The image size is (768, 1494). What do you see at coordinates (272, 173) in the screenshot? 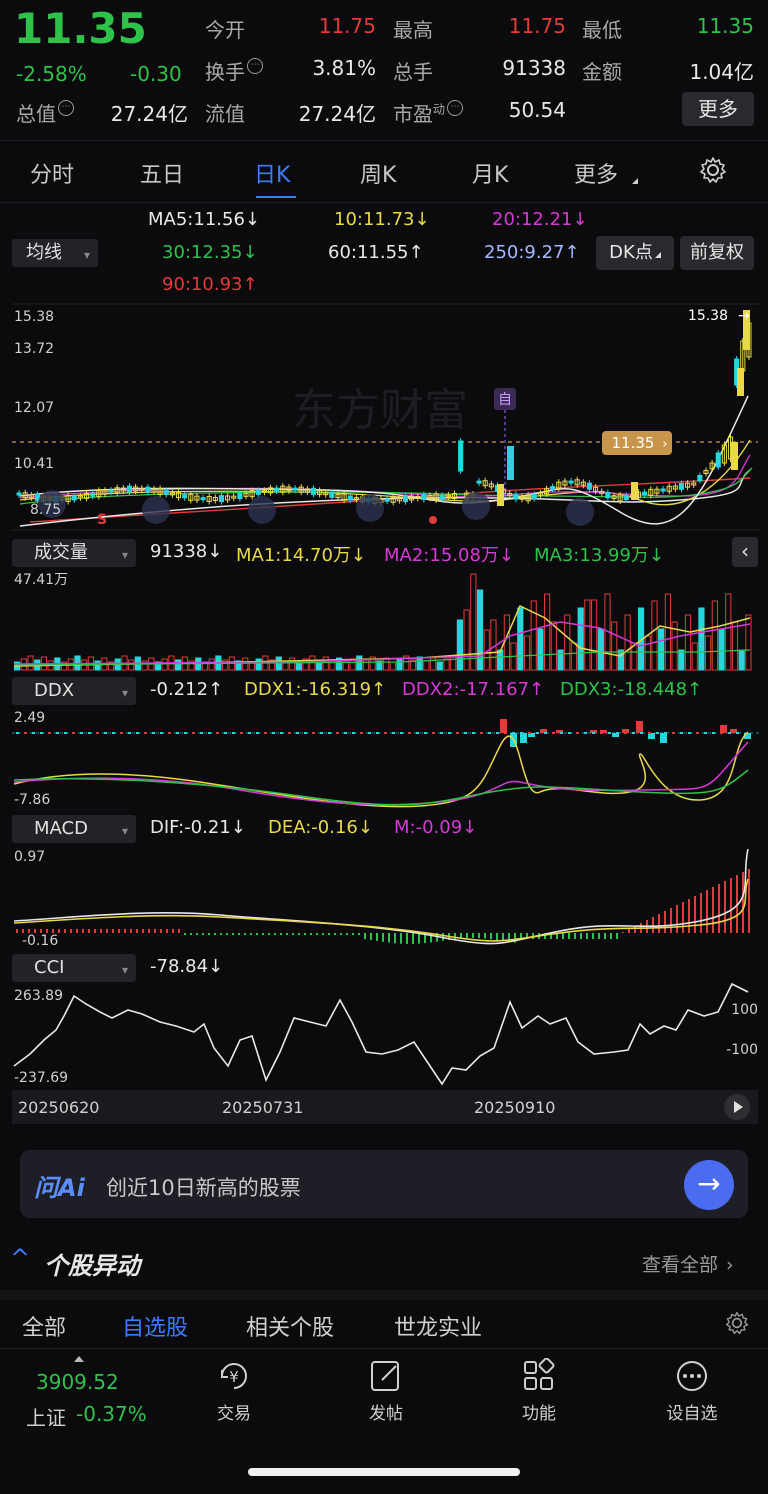
I see `tab-daily-k: 日K` at bounding box center [272, 173].